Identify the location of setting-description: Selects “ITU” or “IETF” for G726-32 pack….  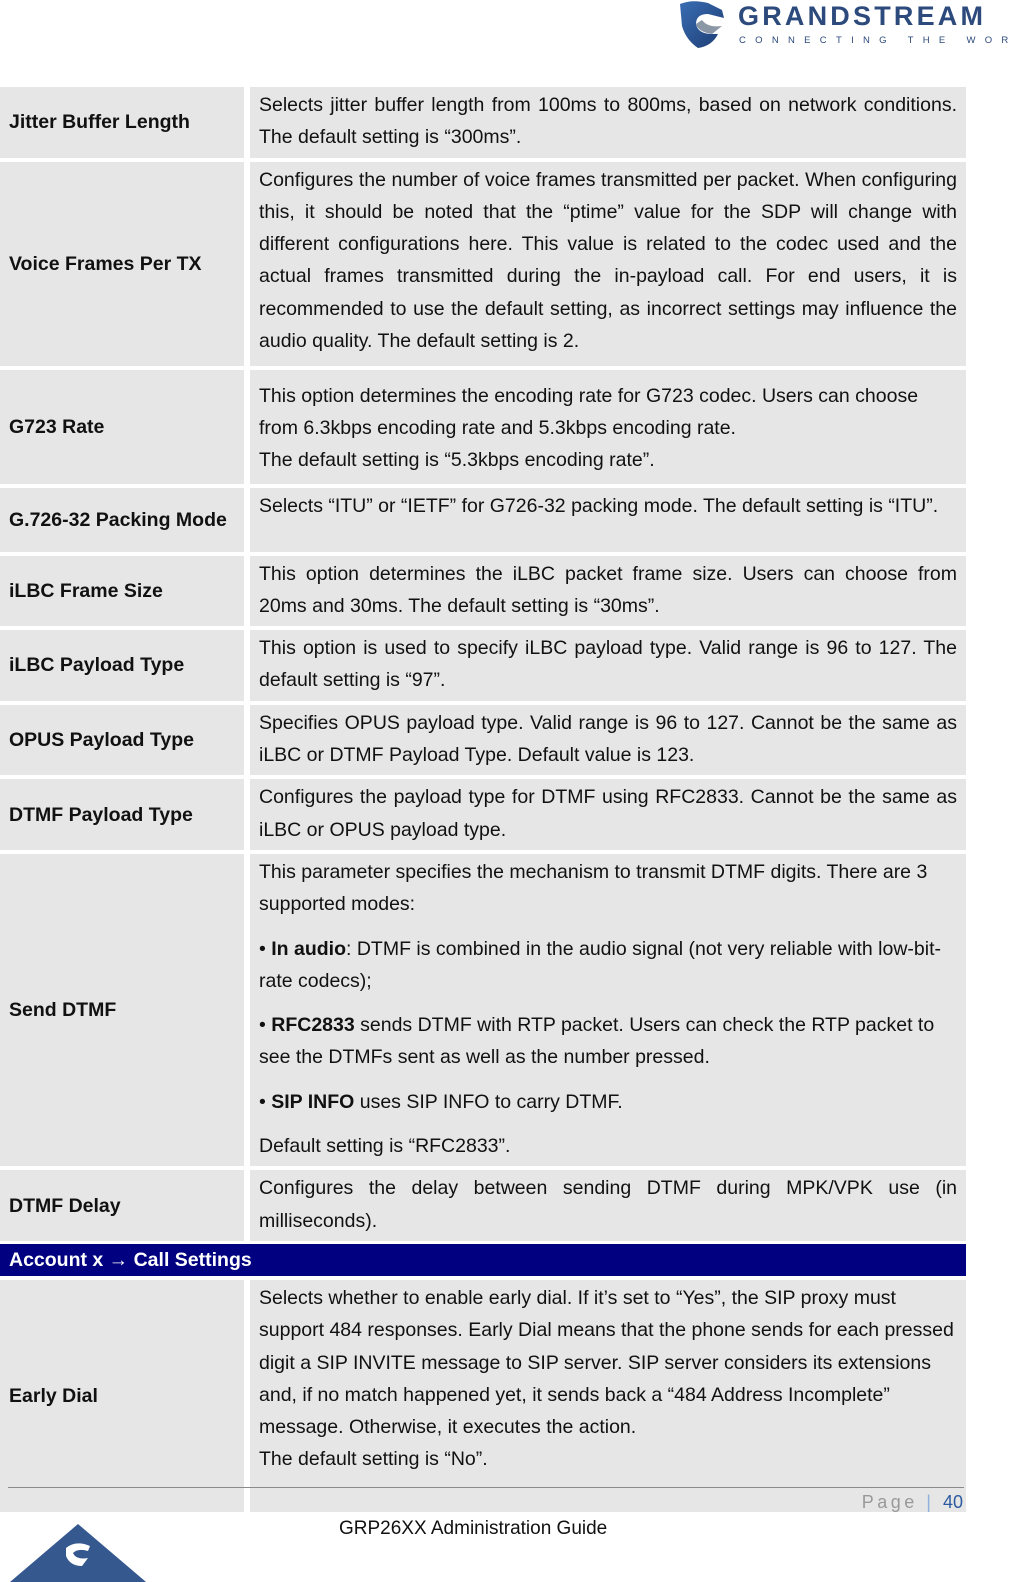
(608, 519).